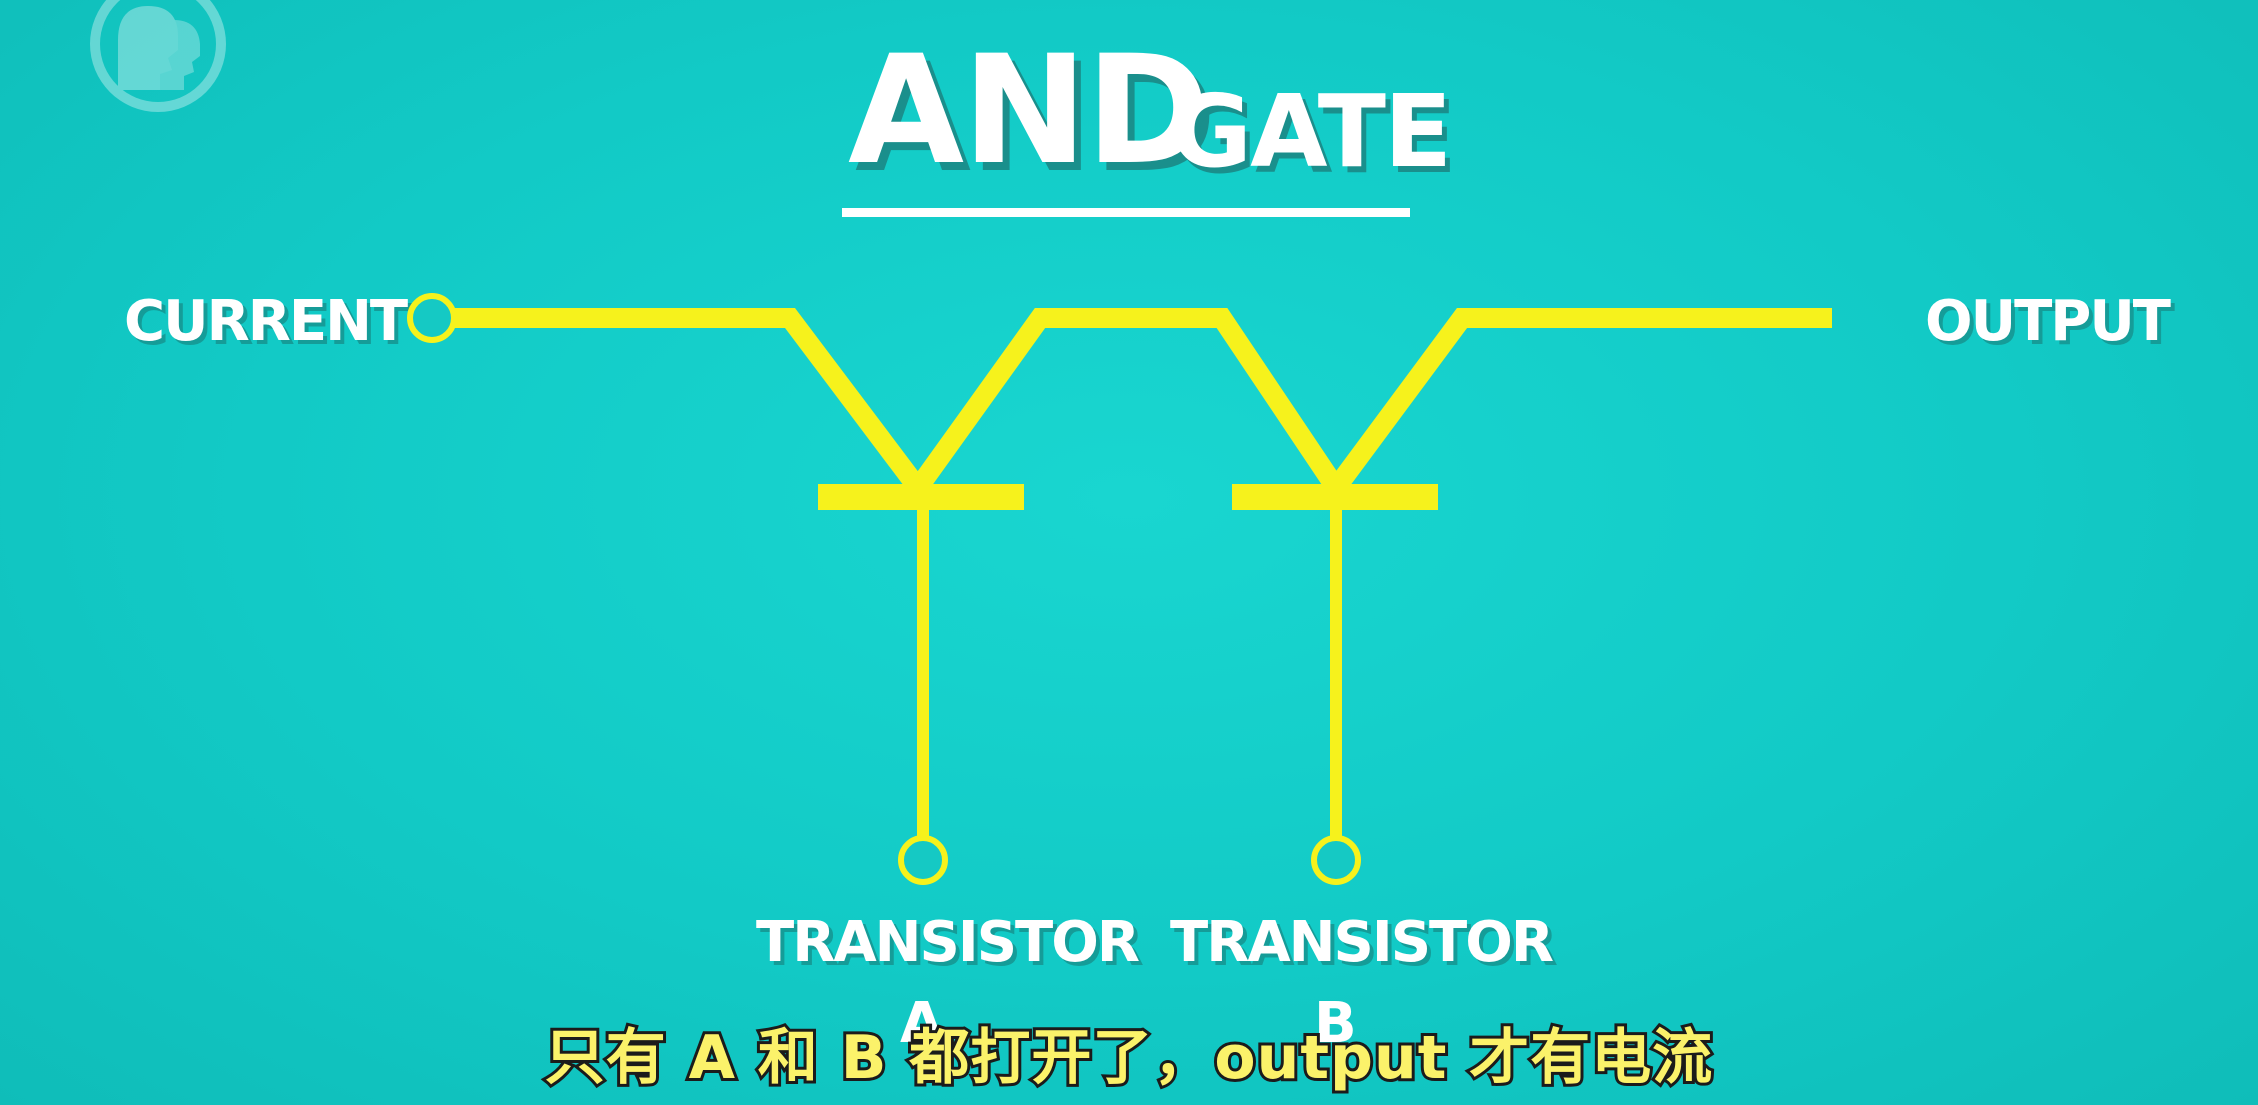 This screenshot has width=2258, height=1105. I want to click on transistor-b, so click(1335, 684).